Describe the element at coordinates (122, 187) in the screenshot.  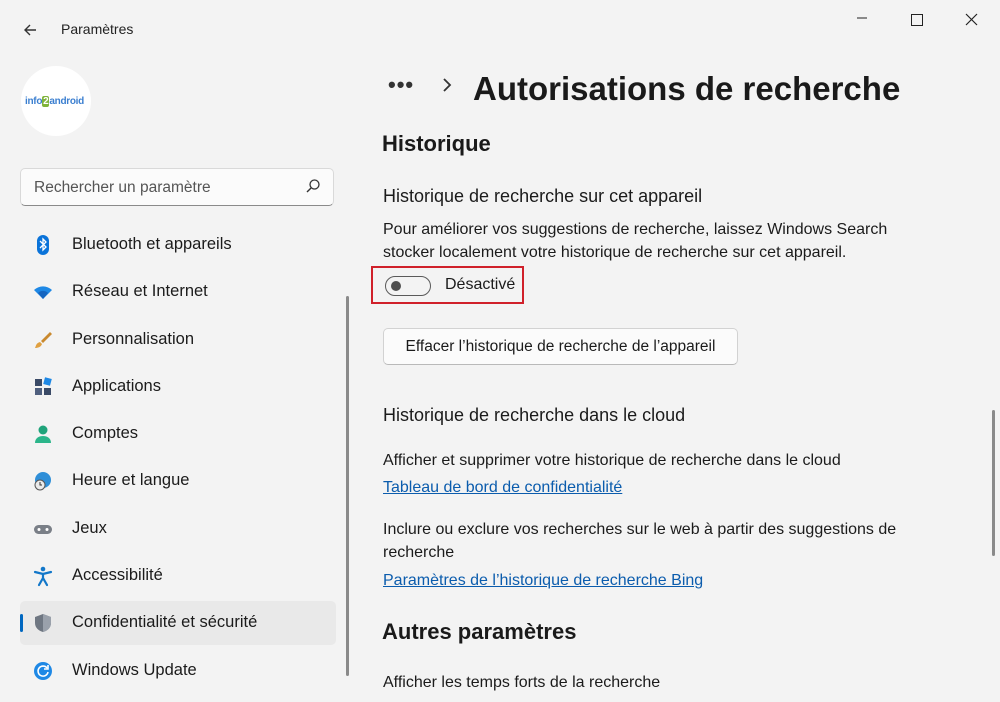
I see `search-placeholder: Rechercher un paramètre` at that location.